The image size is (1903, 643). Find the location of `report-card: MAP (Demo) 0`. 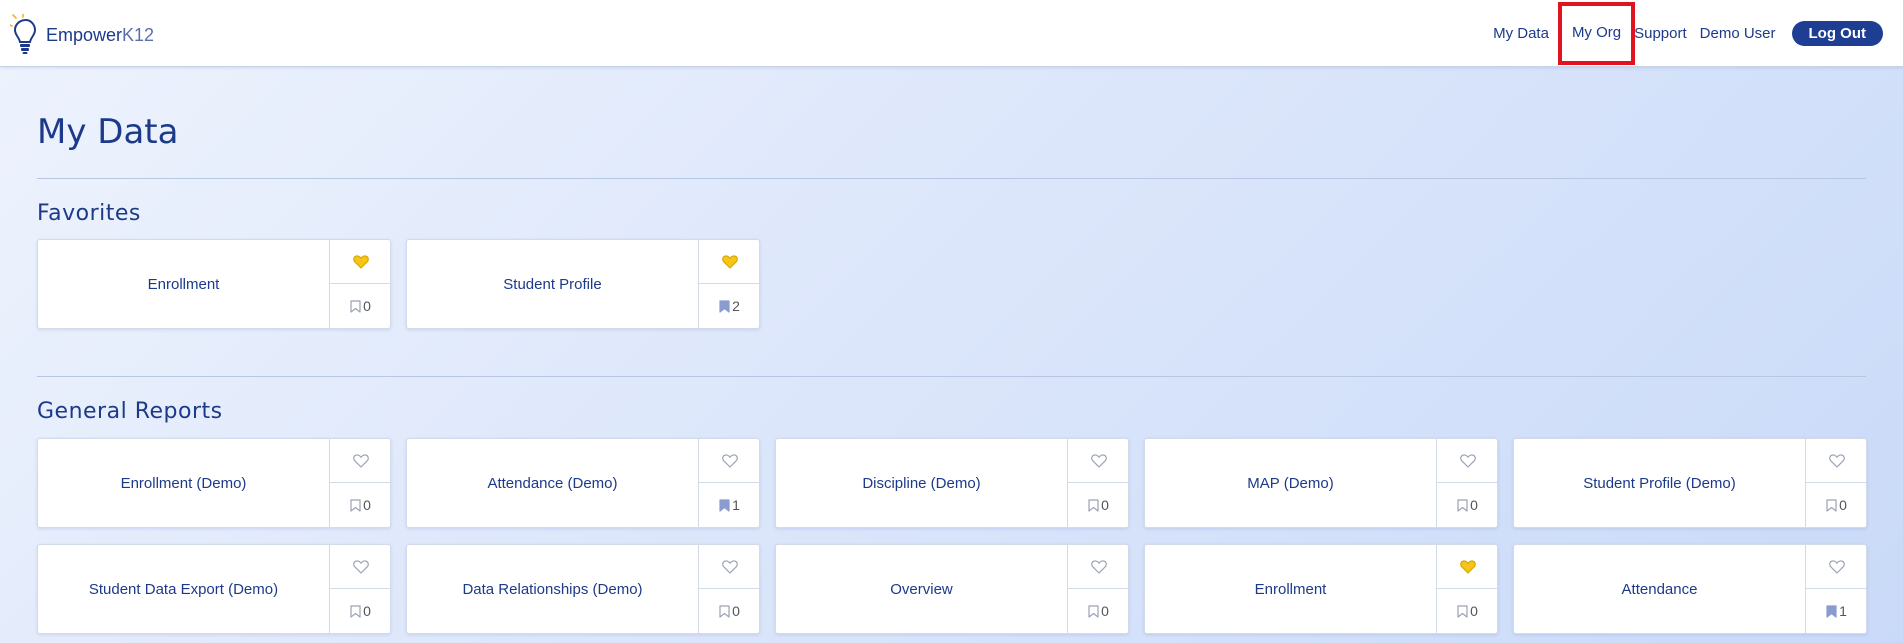

report-card: MAP (Demo) 0 is located at coordinates (1321, 483).